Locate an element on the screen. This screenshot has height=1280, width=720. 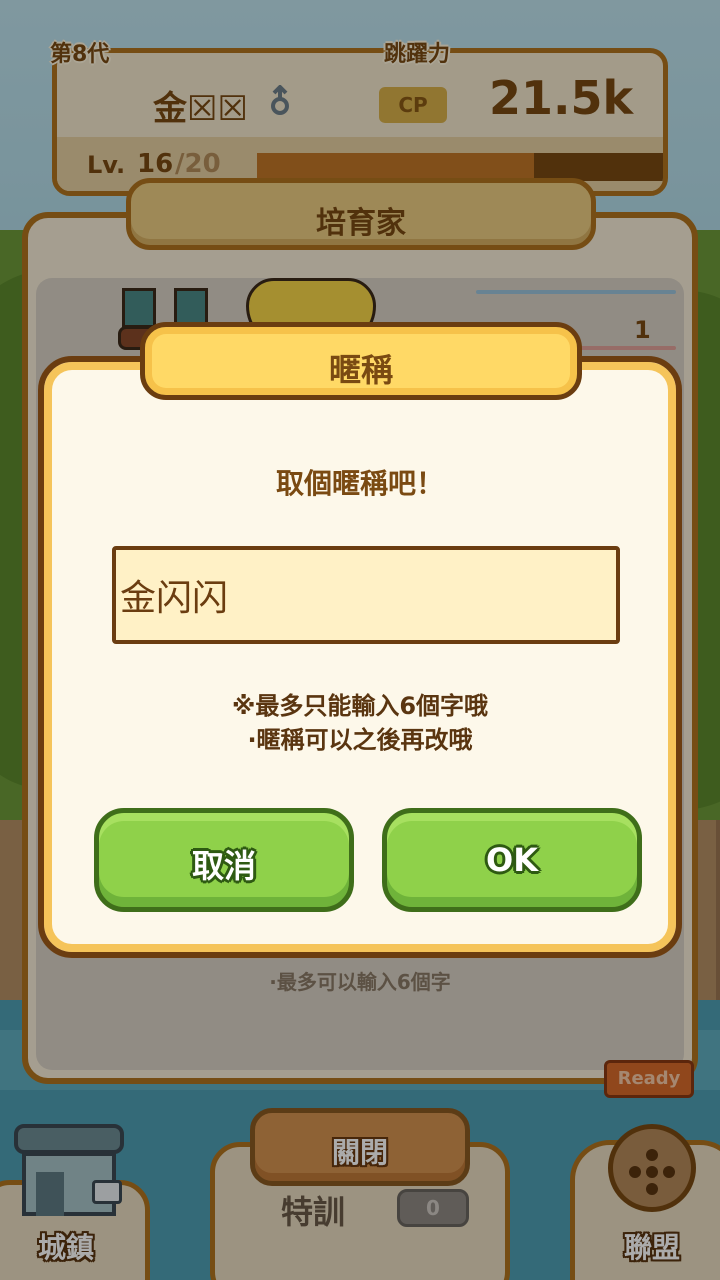
ok-button: OK is located at coordinates (512, 860).